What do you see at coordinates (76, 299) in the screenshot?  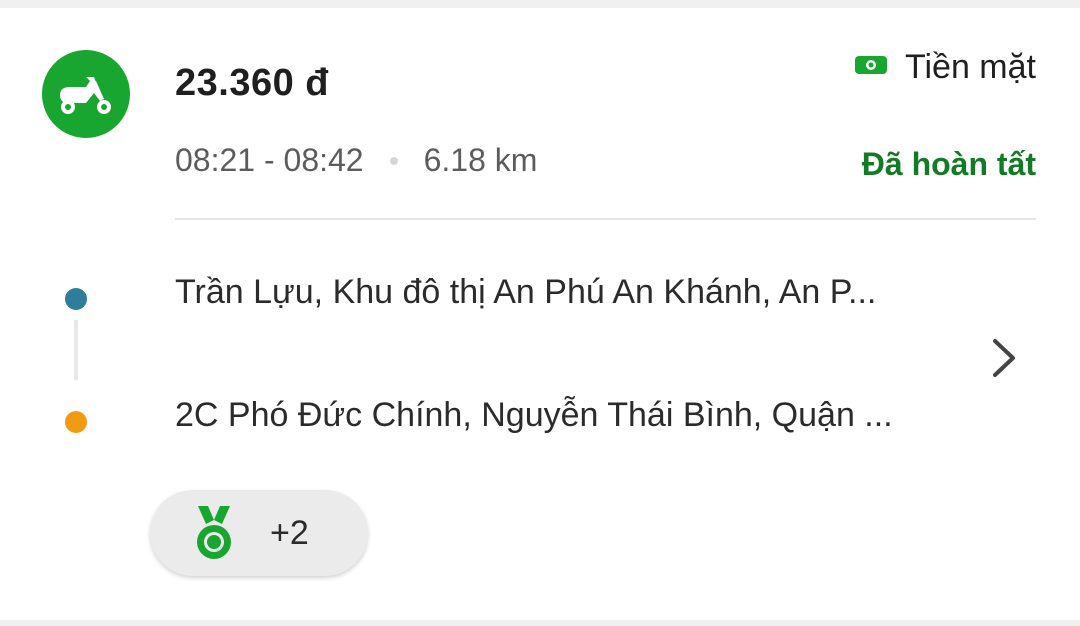 I see `pickup-dot-icon` at bounding box center [76, 299].